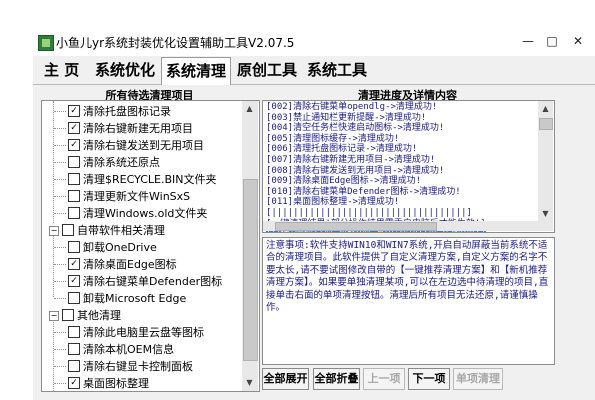 The height and width of the screenshot is (400, 595). What do you see at coordinates (267, 70) in the screenshot?
I see `tab-original-tools: 原创工具` at bounding box center [267, 70].